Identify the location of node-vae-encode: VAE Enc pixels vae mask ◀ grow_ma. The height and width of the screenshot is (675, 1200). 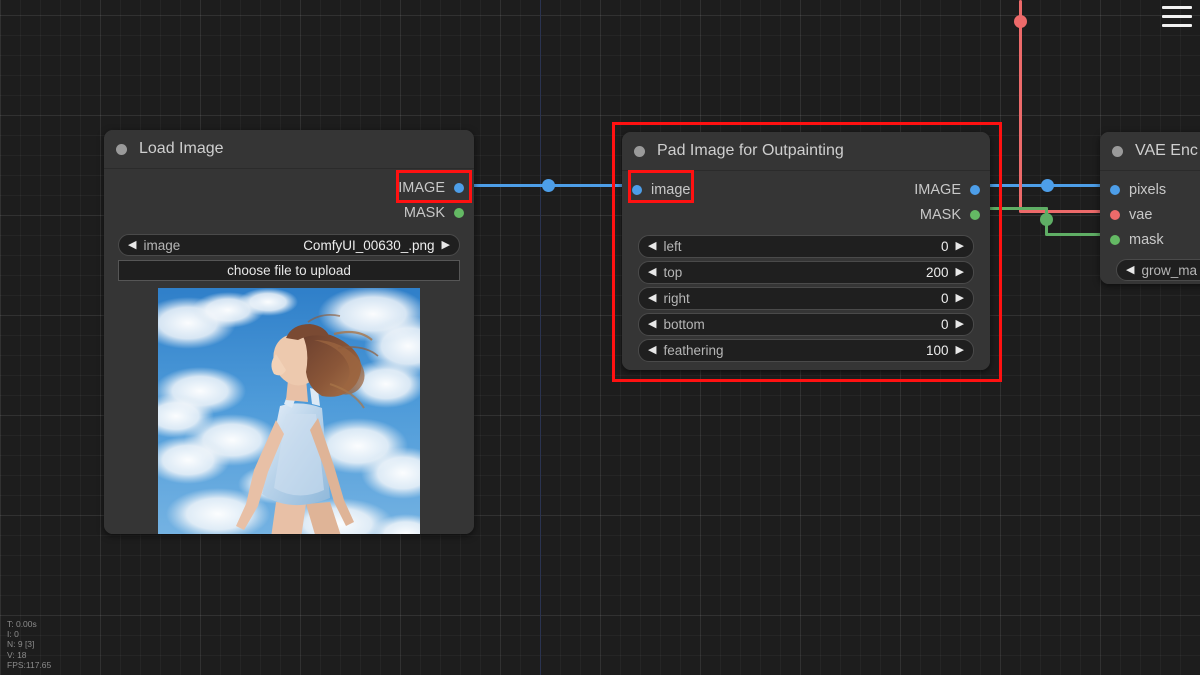
(1150, 208).